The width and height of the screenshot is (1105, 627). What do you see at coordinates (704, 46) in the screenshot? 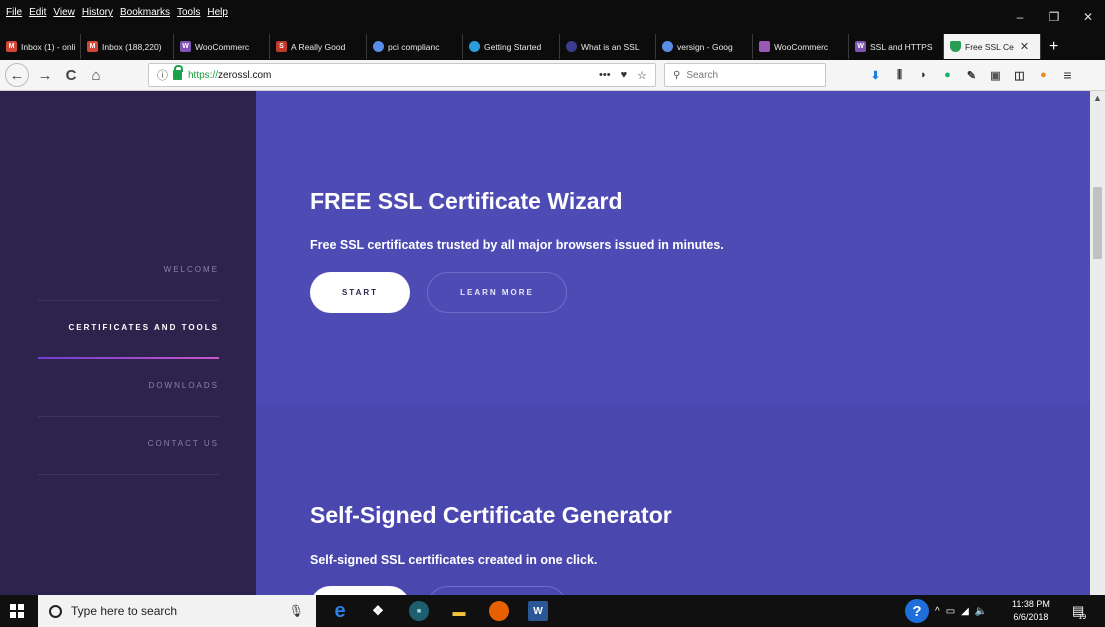
I see `tab-versign-google: versign - Goog` at bounding box center [704, 46].